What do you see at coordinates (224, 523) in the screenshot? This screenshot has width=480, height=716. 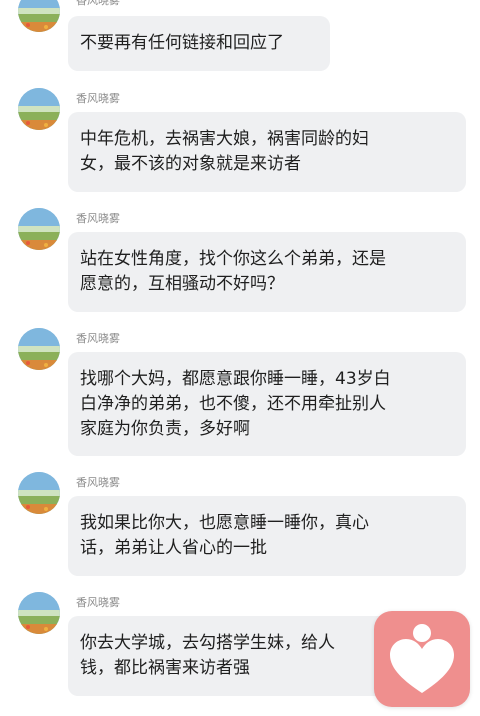 I see `message-text-line: 我如果比你大，也愿意睡一睡你，真心` at bounding box center [224, 523].